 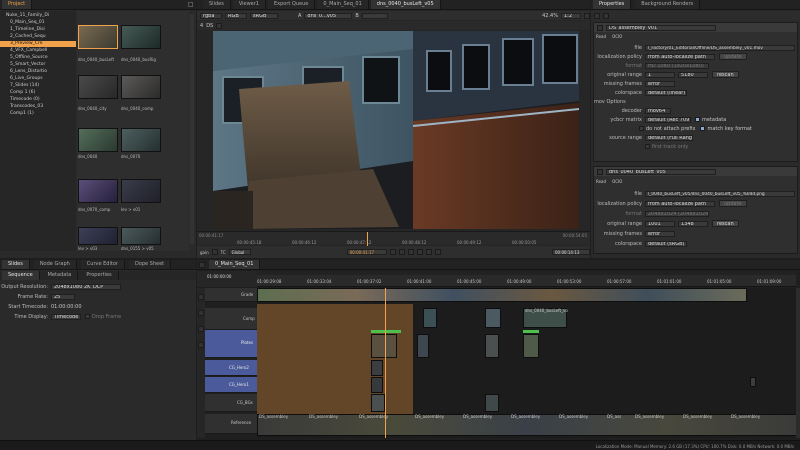 I want to click on play-back-icon, so click(x=410, y=252).